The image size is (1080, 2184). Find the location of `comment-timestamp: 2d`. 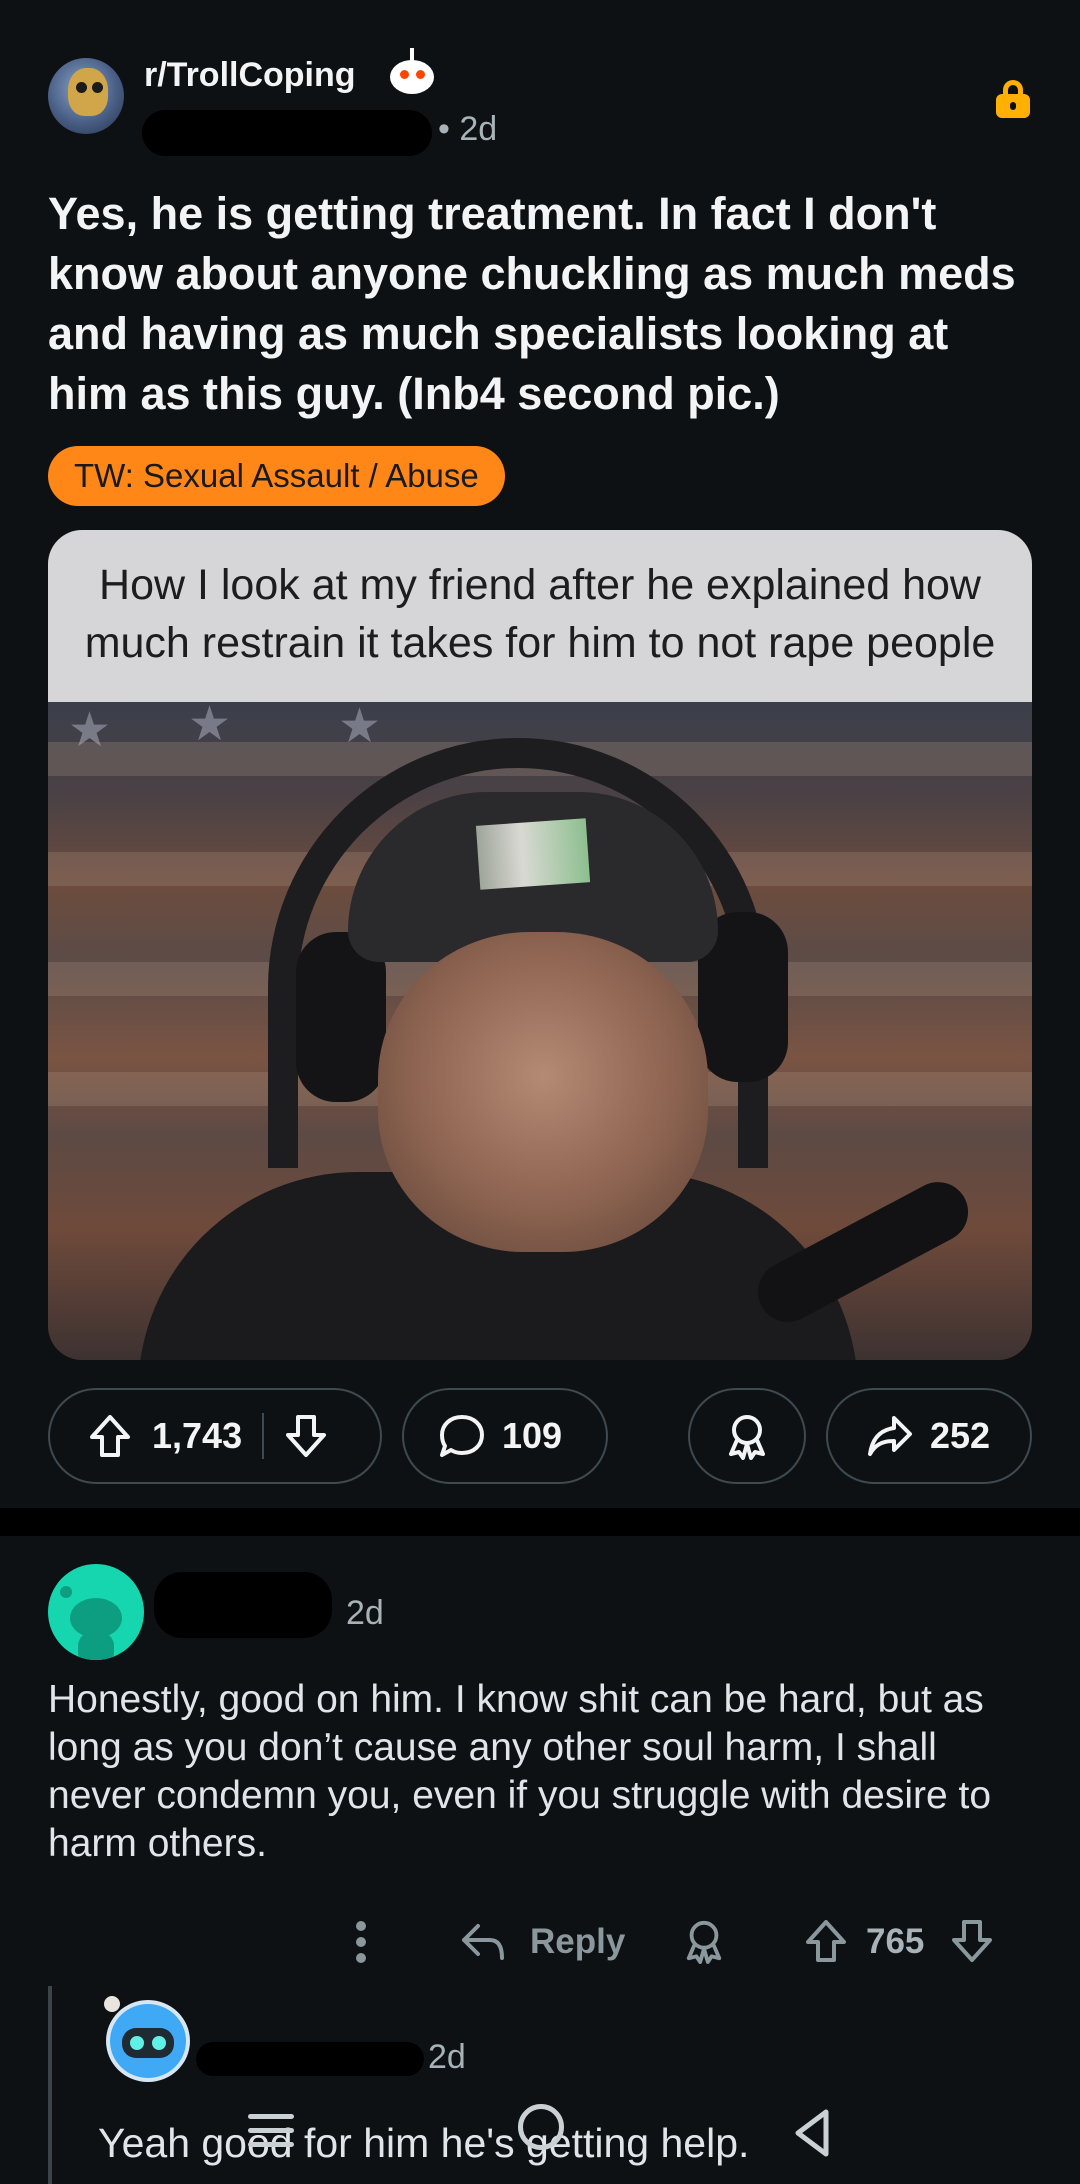

comment-timestamp: 2d is located at coordinates (365, 1613).